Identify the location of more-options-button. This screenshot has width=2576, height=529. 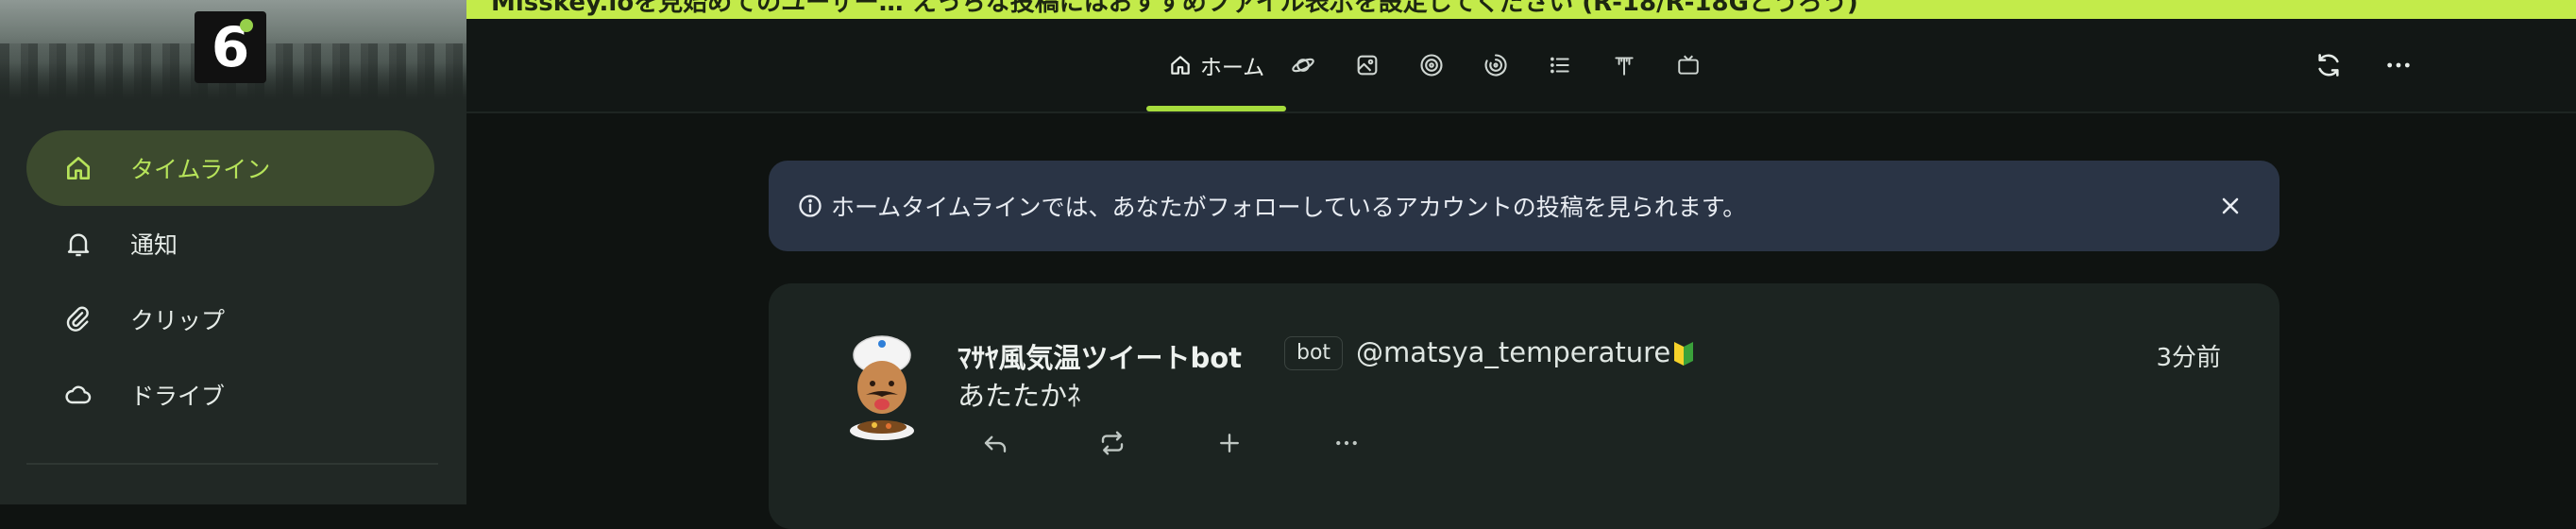
(2398, 65).